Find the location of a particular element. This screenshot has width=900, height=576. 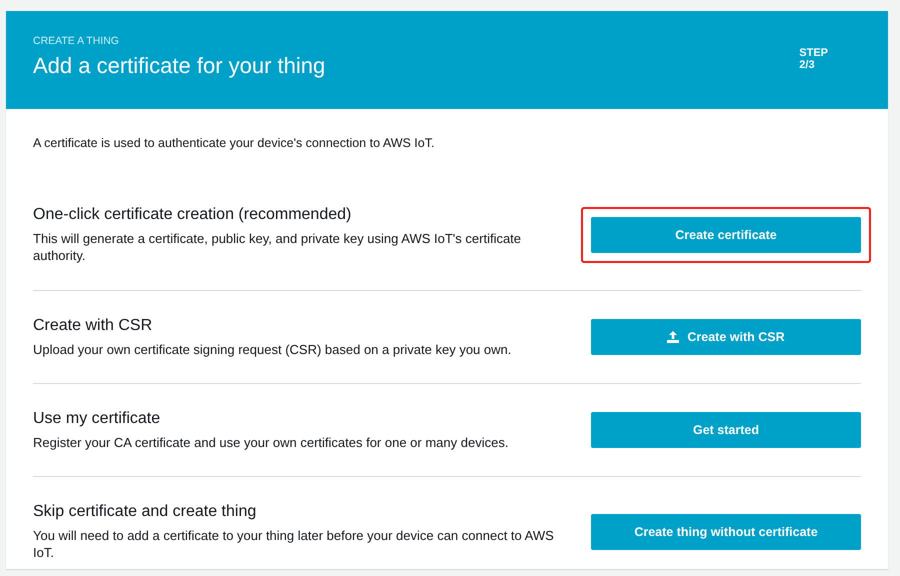

option-description: Register your CA certificate and use your own certificates for one or many devices. is located at coordinates (271, 442).